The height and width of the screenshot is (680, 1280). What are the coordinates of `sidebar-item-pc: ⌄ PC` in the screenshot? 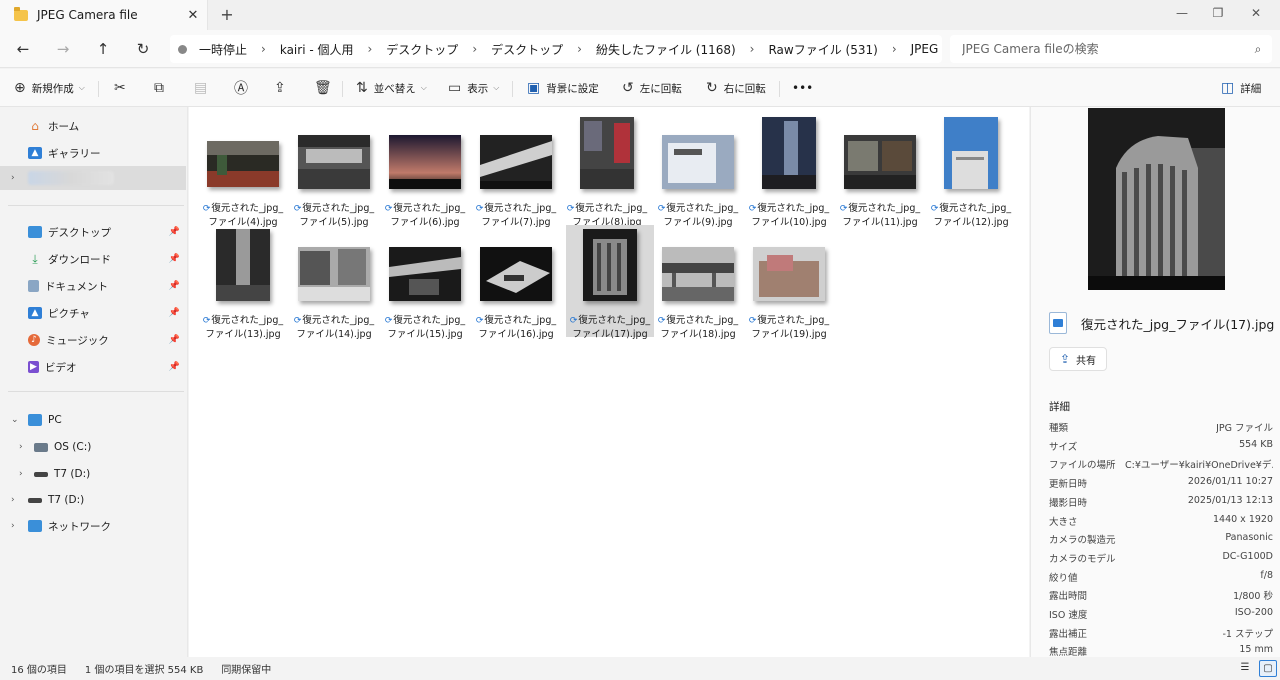 It's located at (93, 420).